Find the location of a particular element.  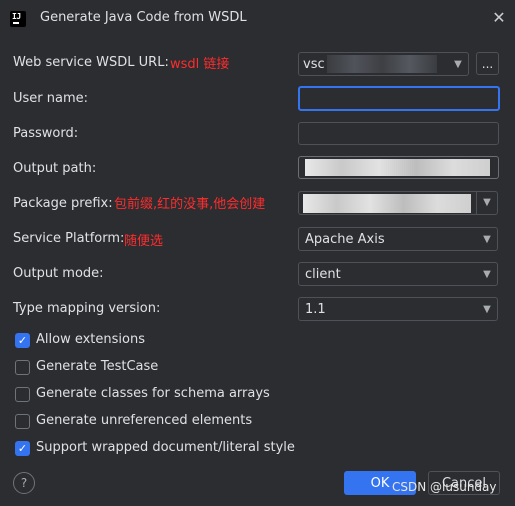

output-mode-select: client ▼ is located at coordinates (398, 274).